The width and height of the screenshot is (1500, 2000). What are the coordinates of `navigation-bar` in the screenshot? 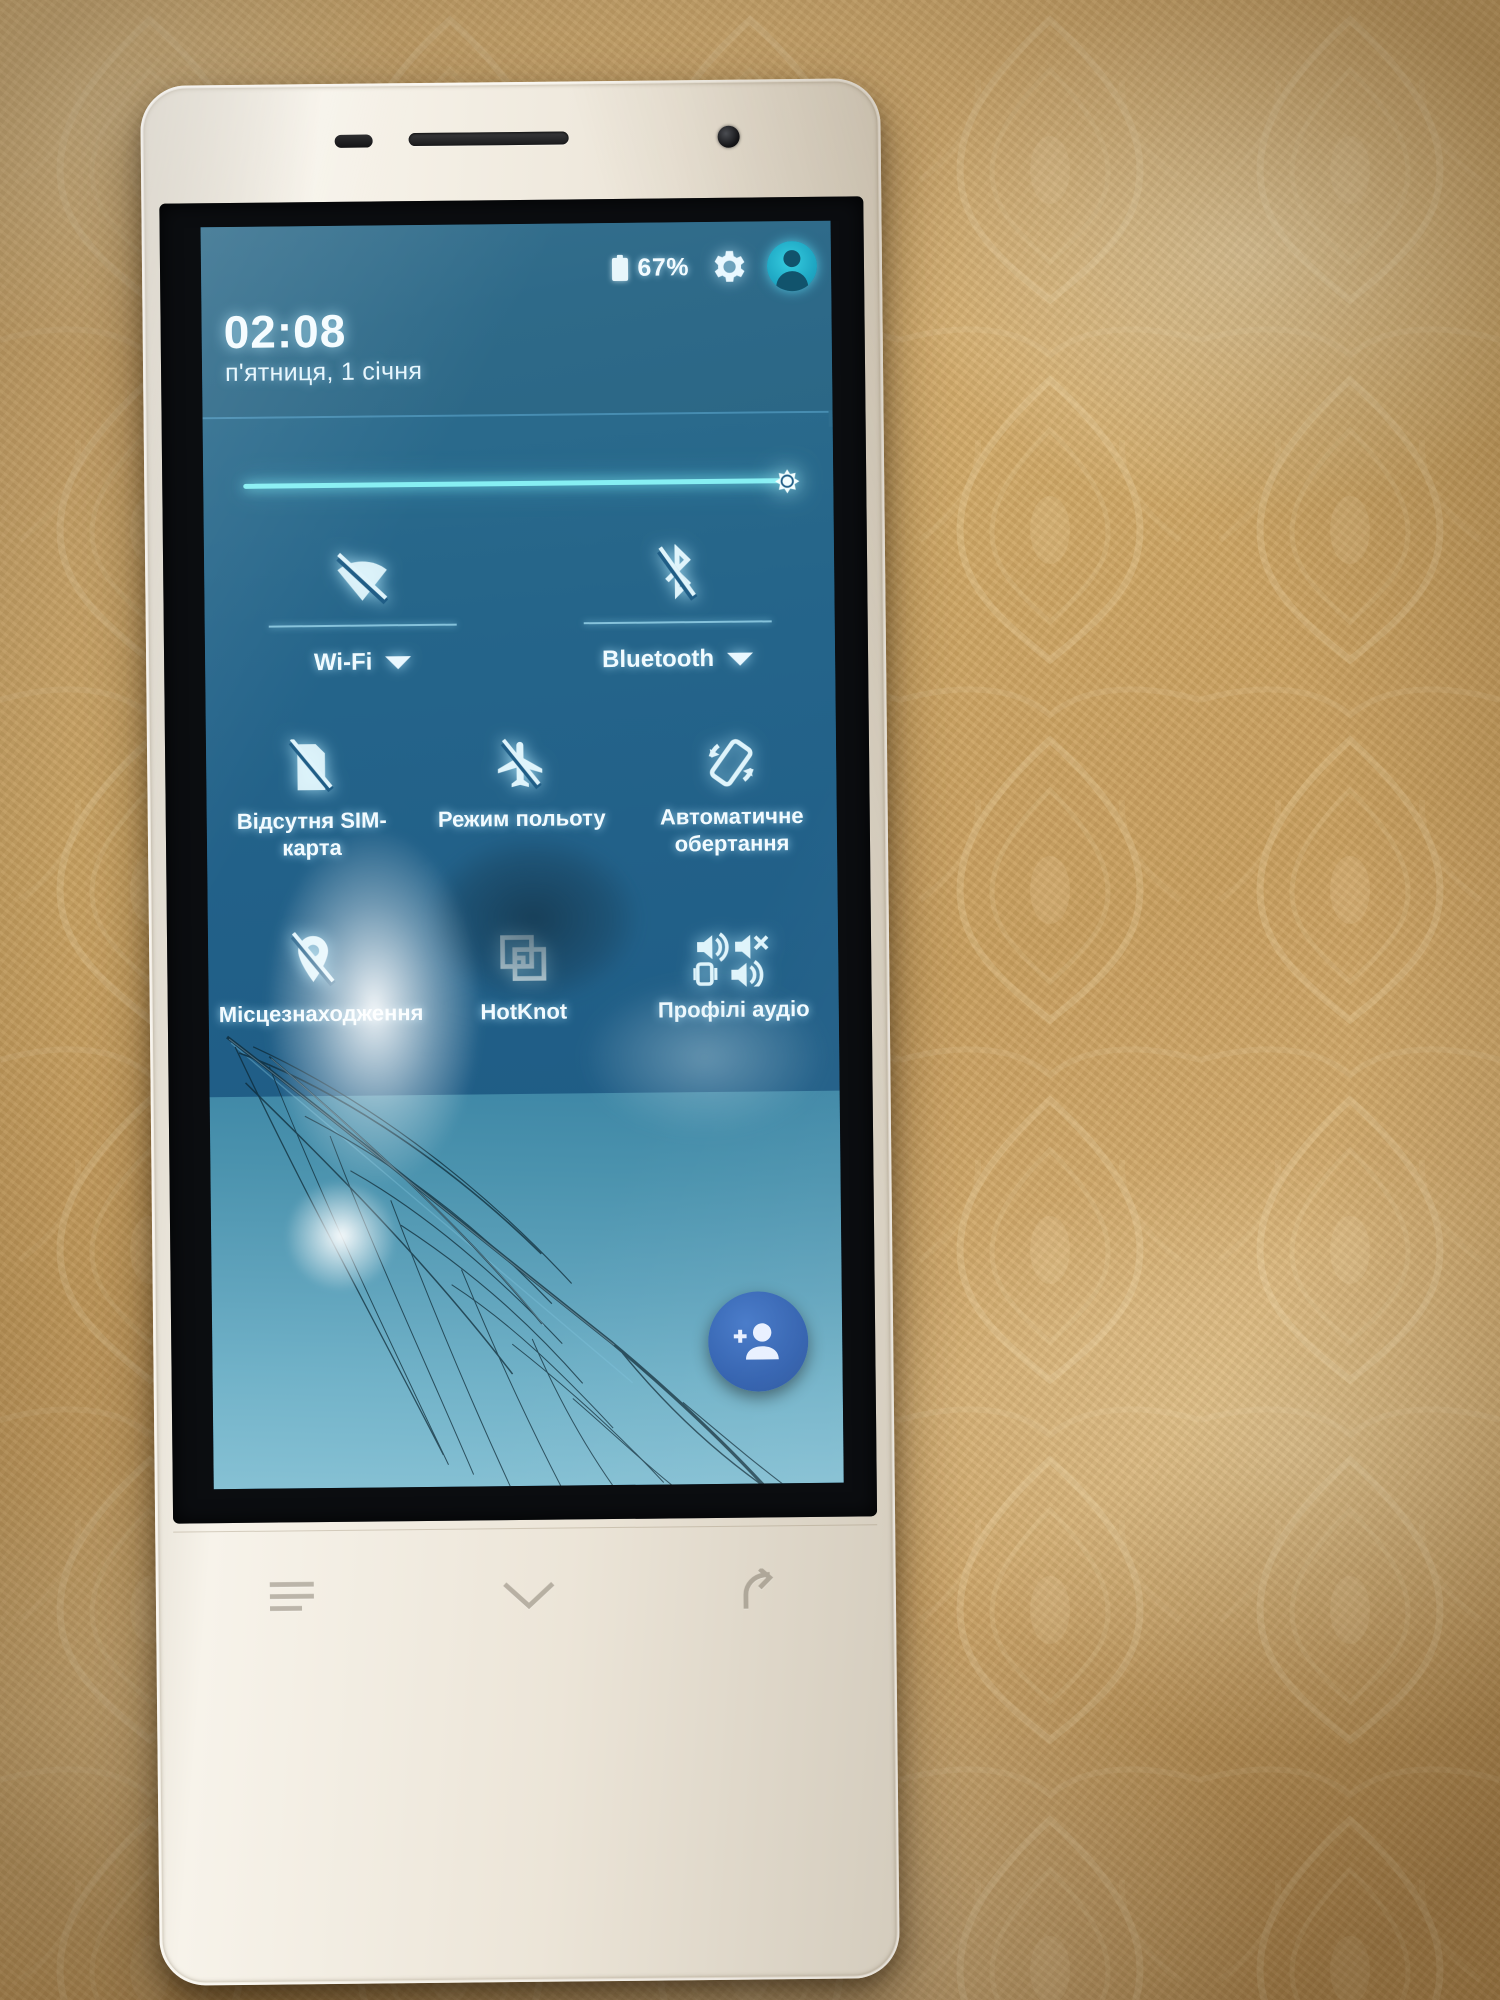 It's located at (525, 1593).